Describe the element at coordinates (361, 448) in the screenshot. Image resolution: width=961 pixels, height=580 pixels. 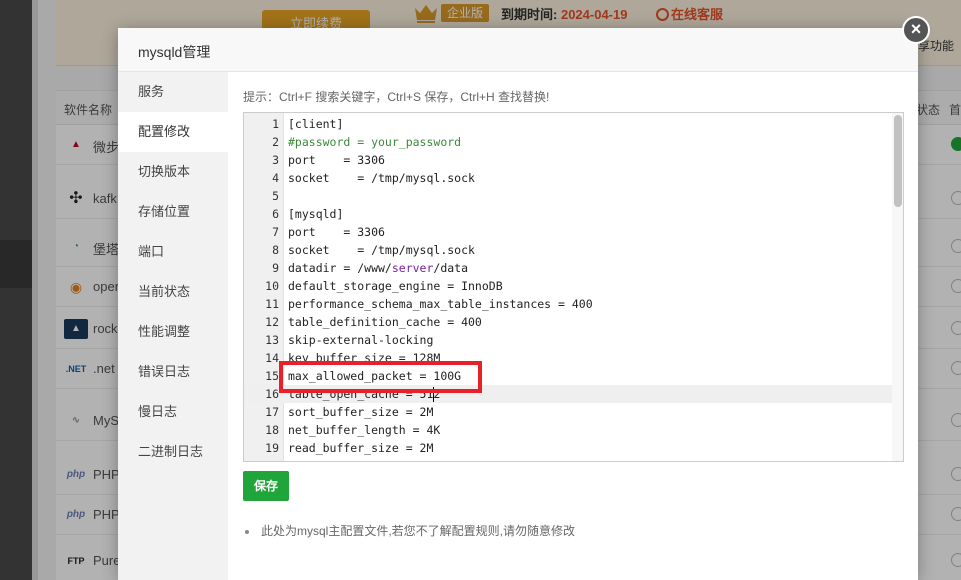
I see `line-code: read_buffer_size = 2M` at that location.